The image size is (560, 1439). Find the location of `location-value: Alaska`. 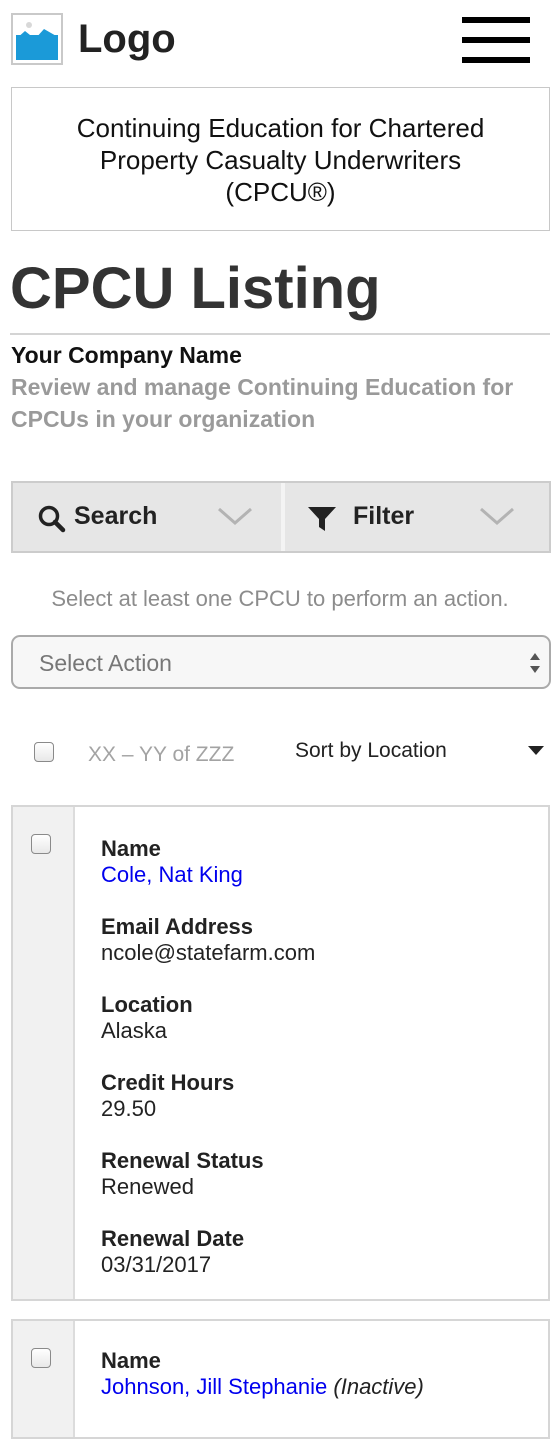

location-value: Alaska is located at coordinates (134, 1030).